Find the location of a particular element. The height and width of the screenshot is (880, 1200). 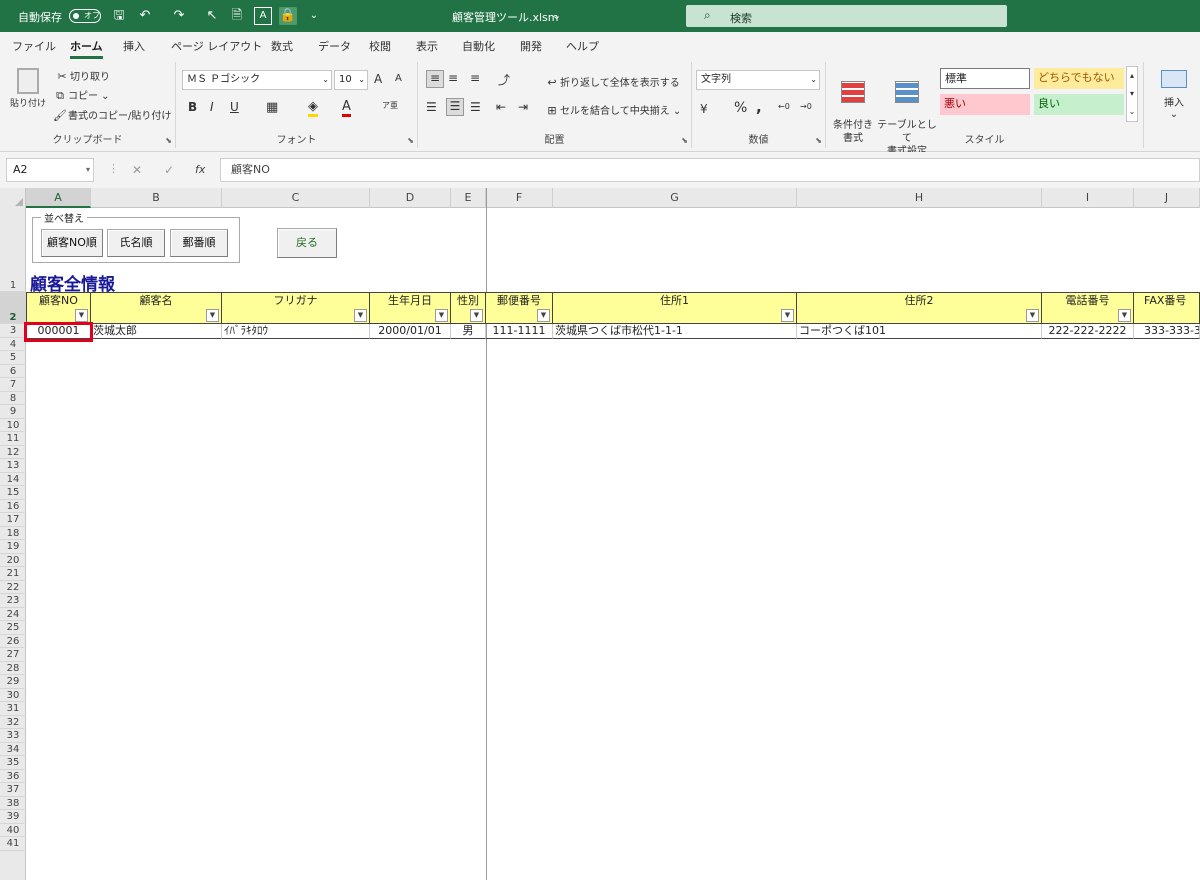

align-left-icon: ☰ is located at coordinates (431, 107).